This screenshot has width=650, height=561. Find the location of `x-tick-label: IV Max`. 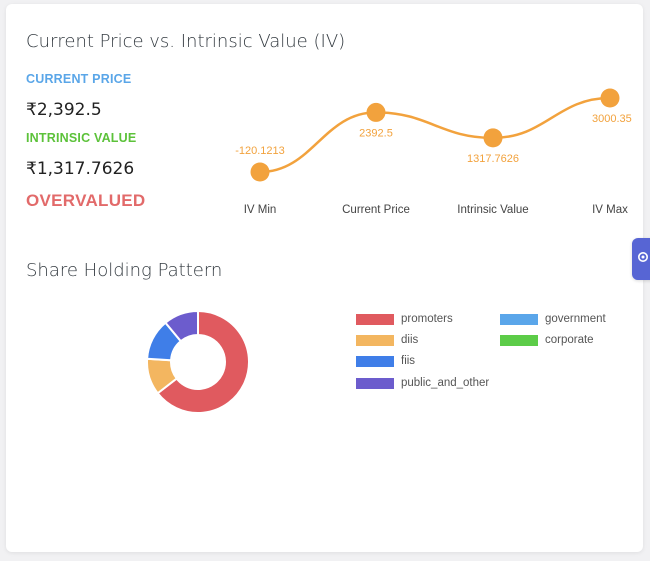

x-tick-label: IV Max is located at coordinates (610, 210).